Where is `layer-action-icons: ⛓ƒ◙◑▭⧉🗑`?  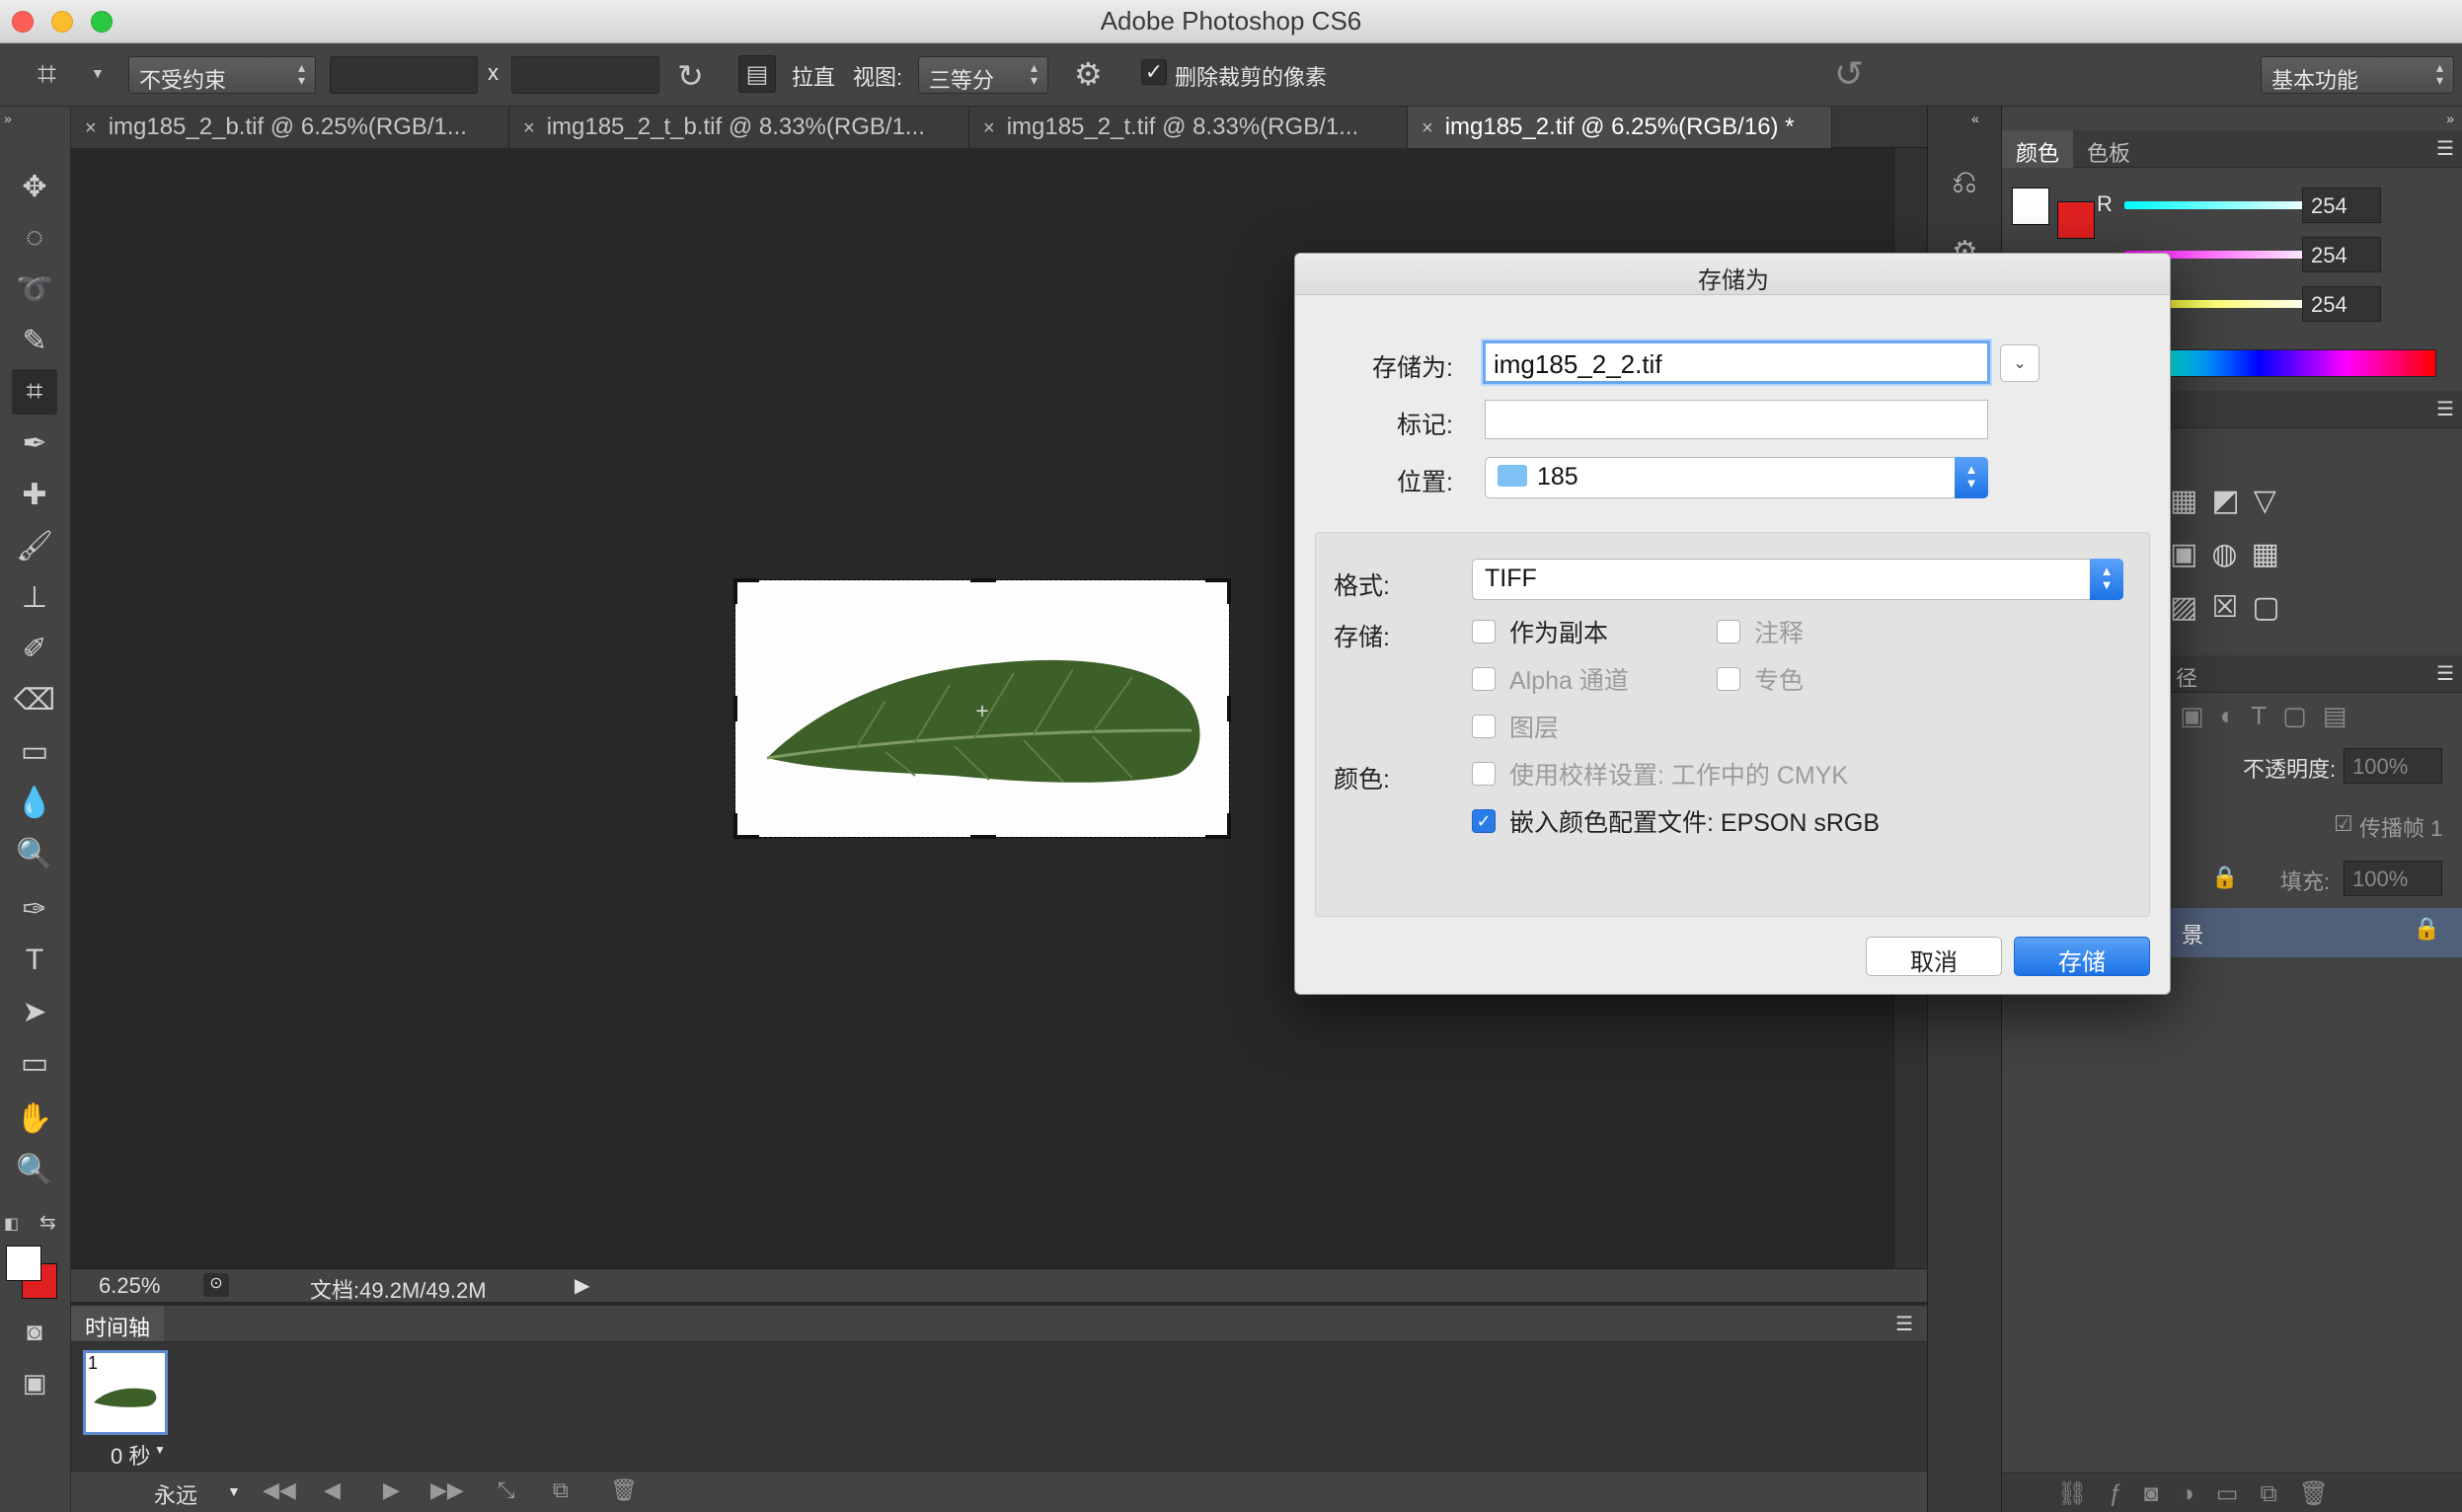 layer-action-icons: ⛓ƒ◙◑▭⧉🗑 is located at coordinates (2204, 1494).